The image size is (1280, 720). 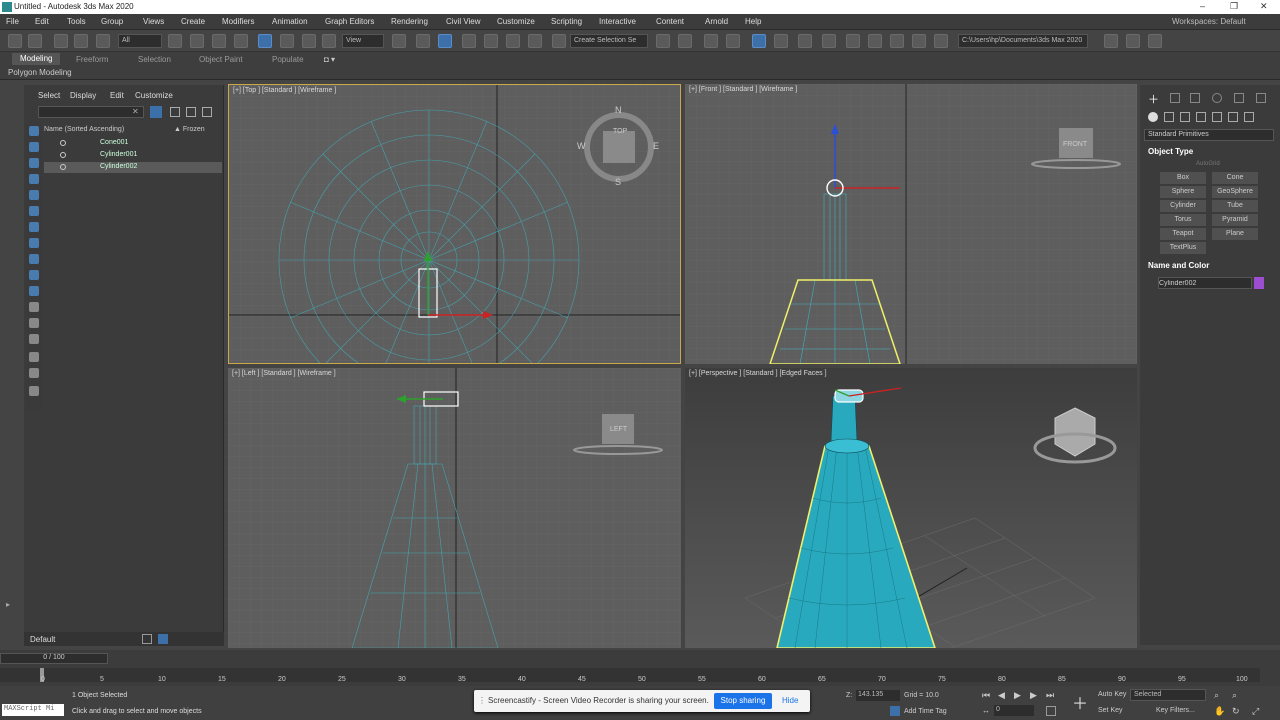 What do you see at coordinates (34, 259) in the screenshot?
I see `display-space-warps-icon` at bounding box center [34, 259].